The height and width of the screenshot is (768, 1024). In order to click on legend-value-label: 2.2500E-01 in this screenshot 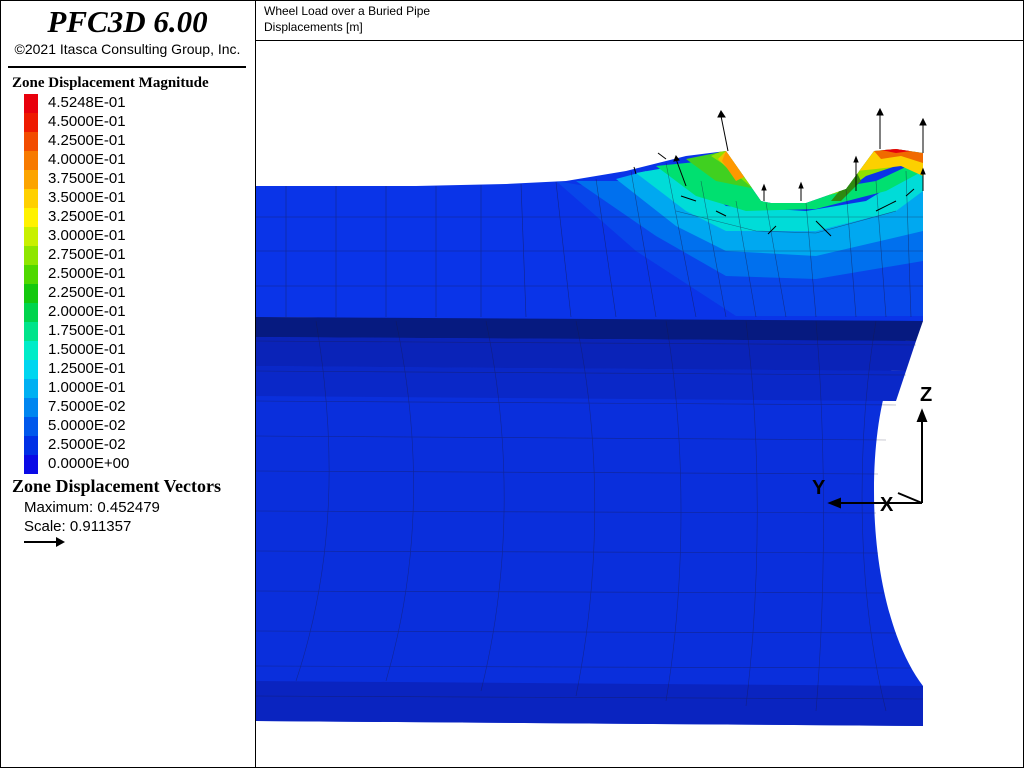, I will do `click(87, 292)`.